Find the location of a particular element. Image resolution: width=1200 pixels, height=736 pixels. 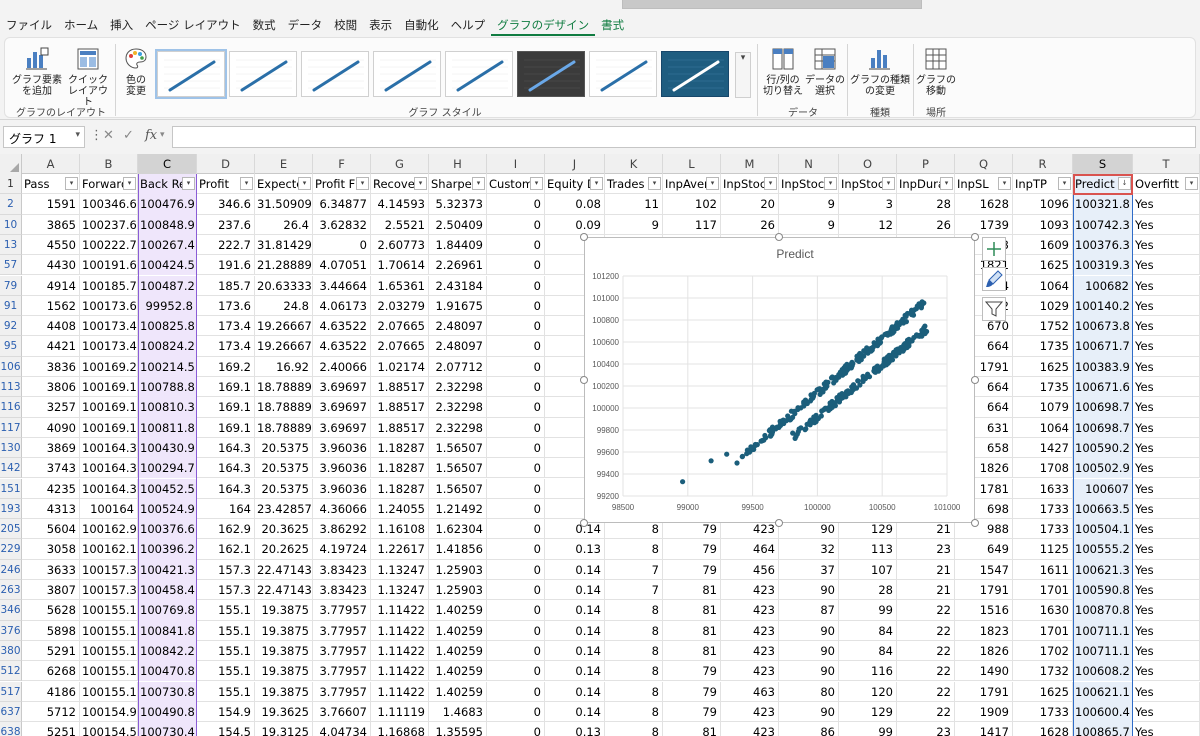

change-chart-type-button: グラフの種類 の変更 is located at coordinates (880, 71).